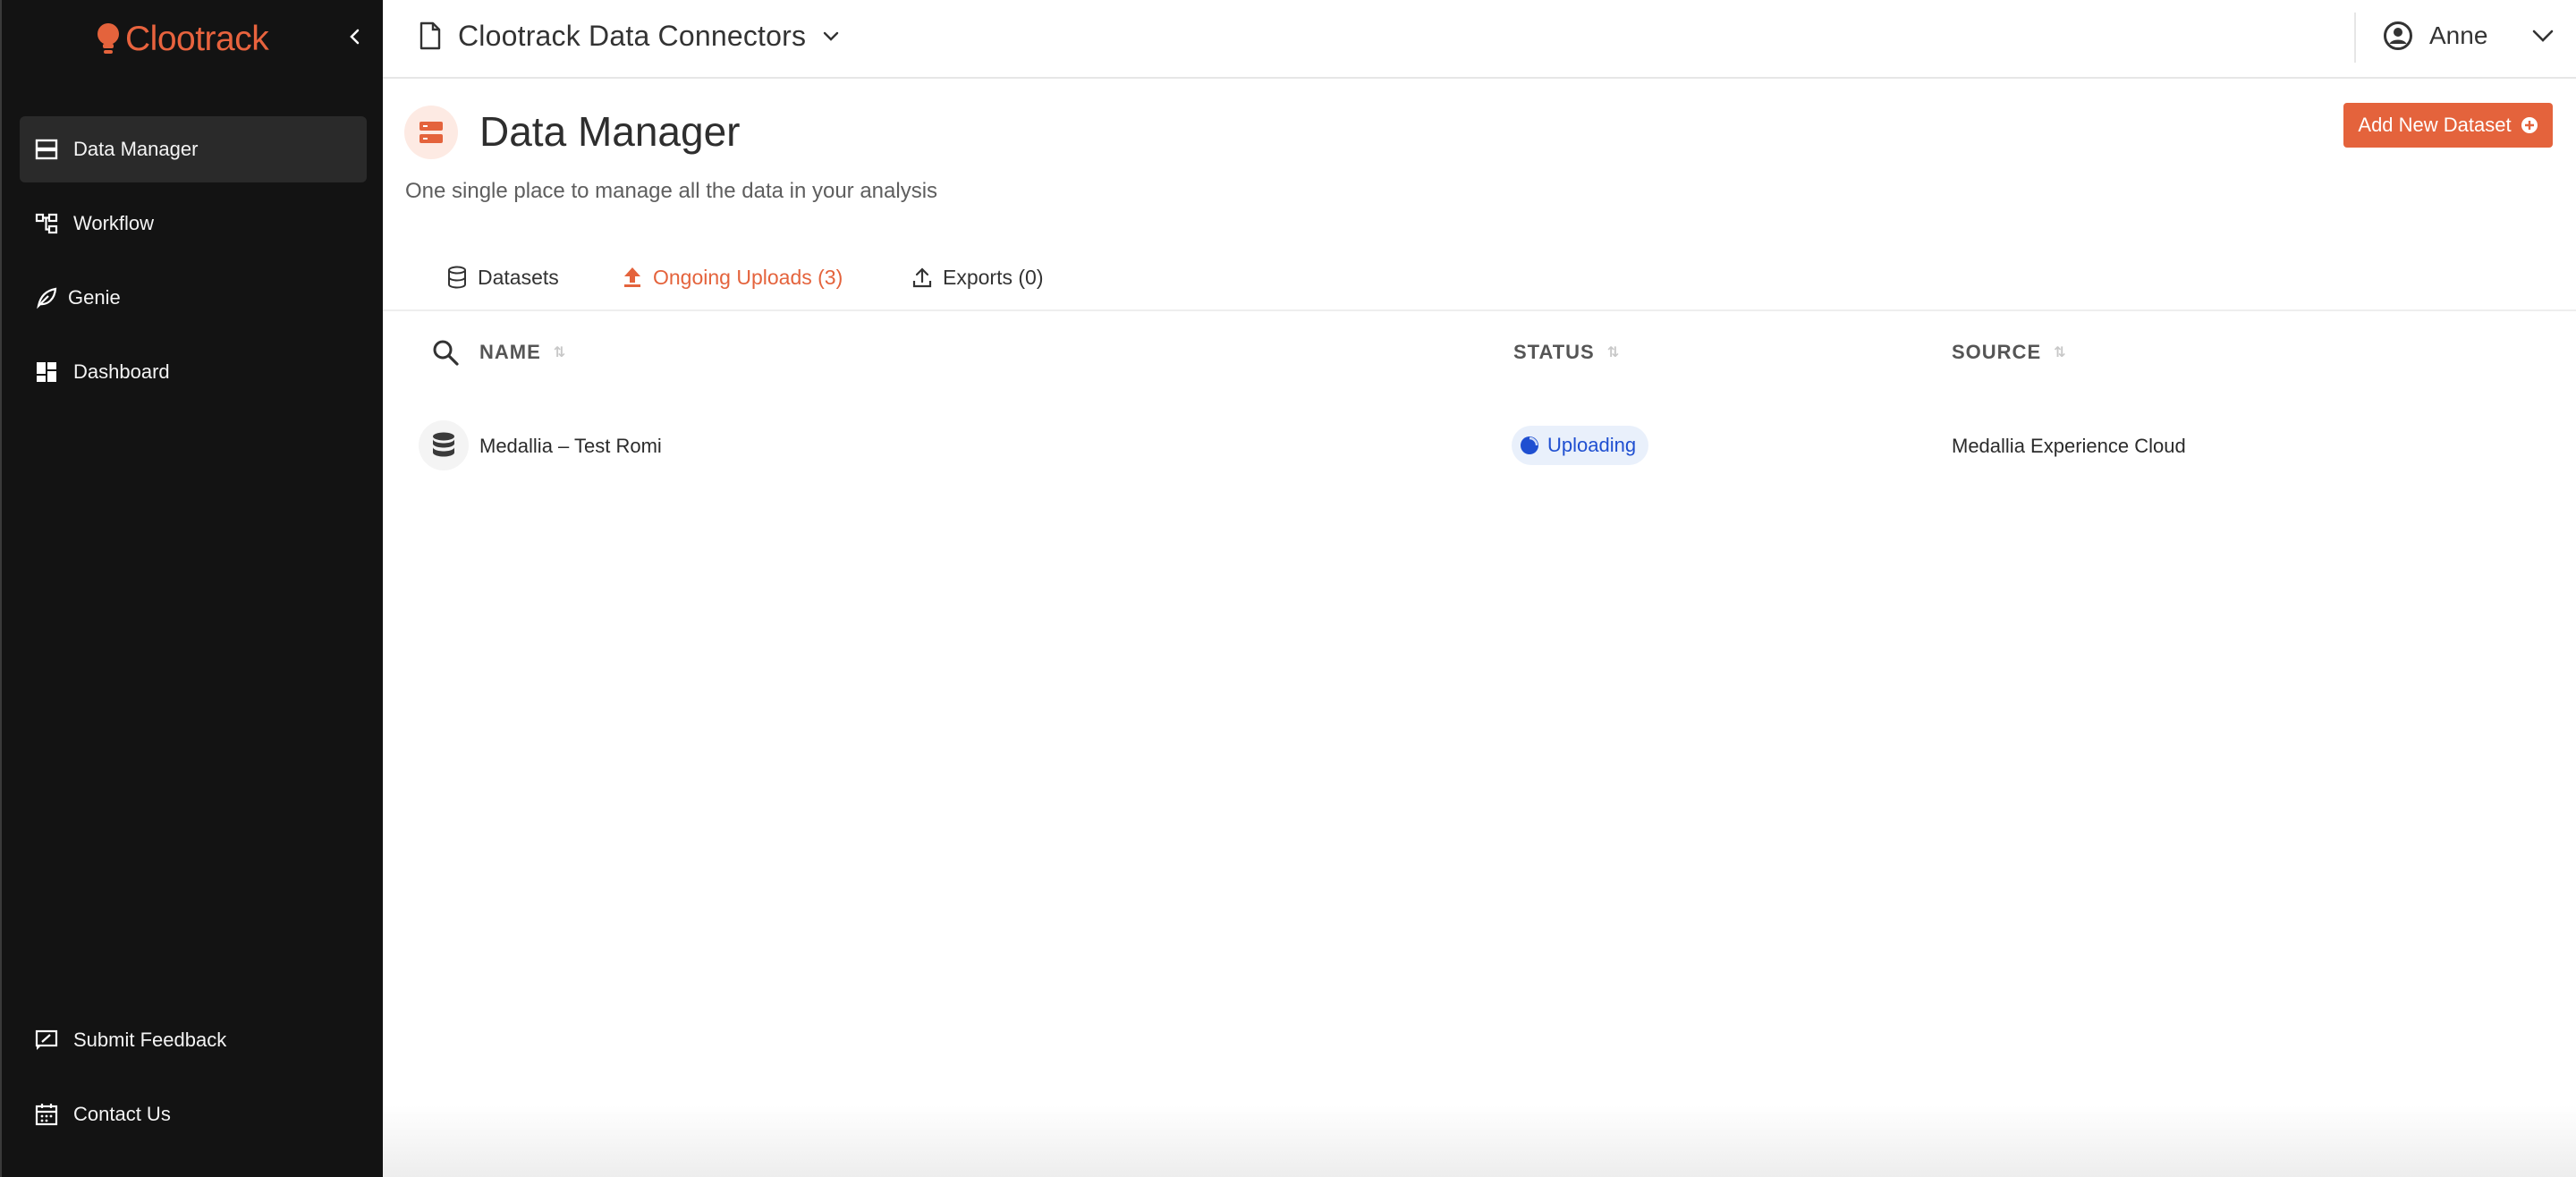 The width and height of the screenshot is (2576, 1177). Describe the element at coordinates (2458, 35) in the screenshot. I see `user-name: Anne` at that location.